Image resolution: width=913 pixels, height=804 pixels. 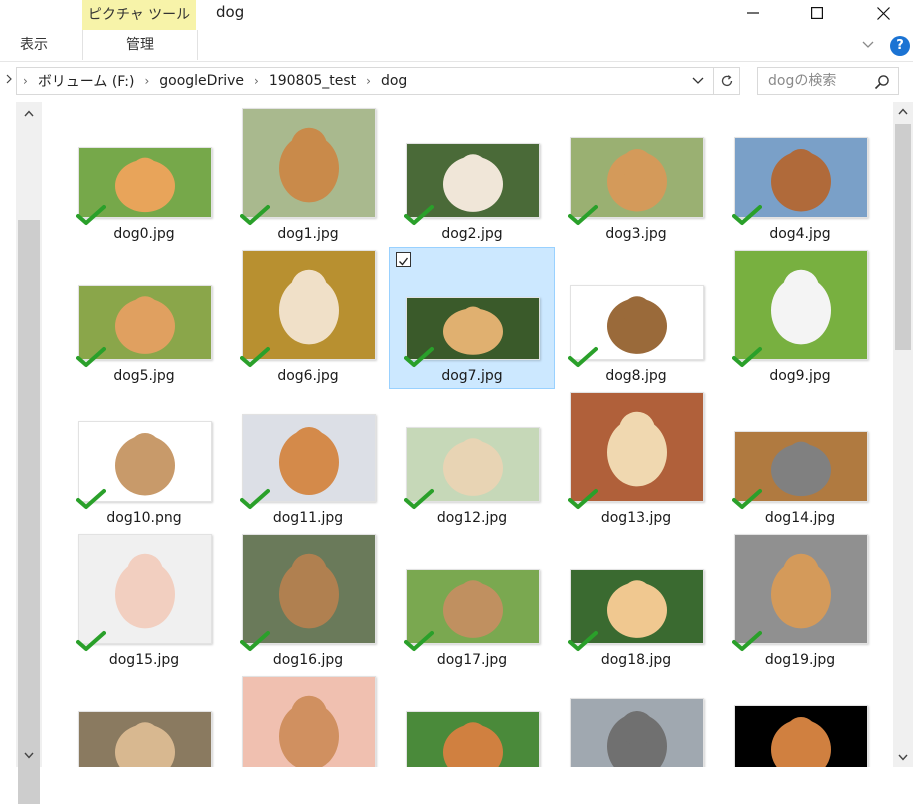 I want to click on window-title: dog, so click(x=230, y=12).